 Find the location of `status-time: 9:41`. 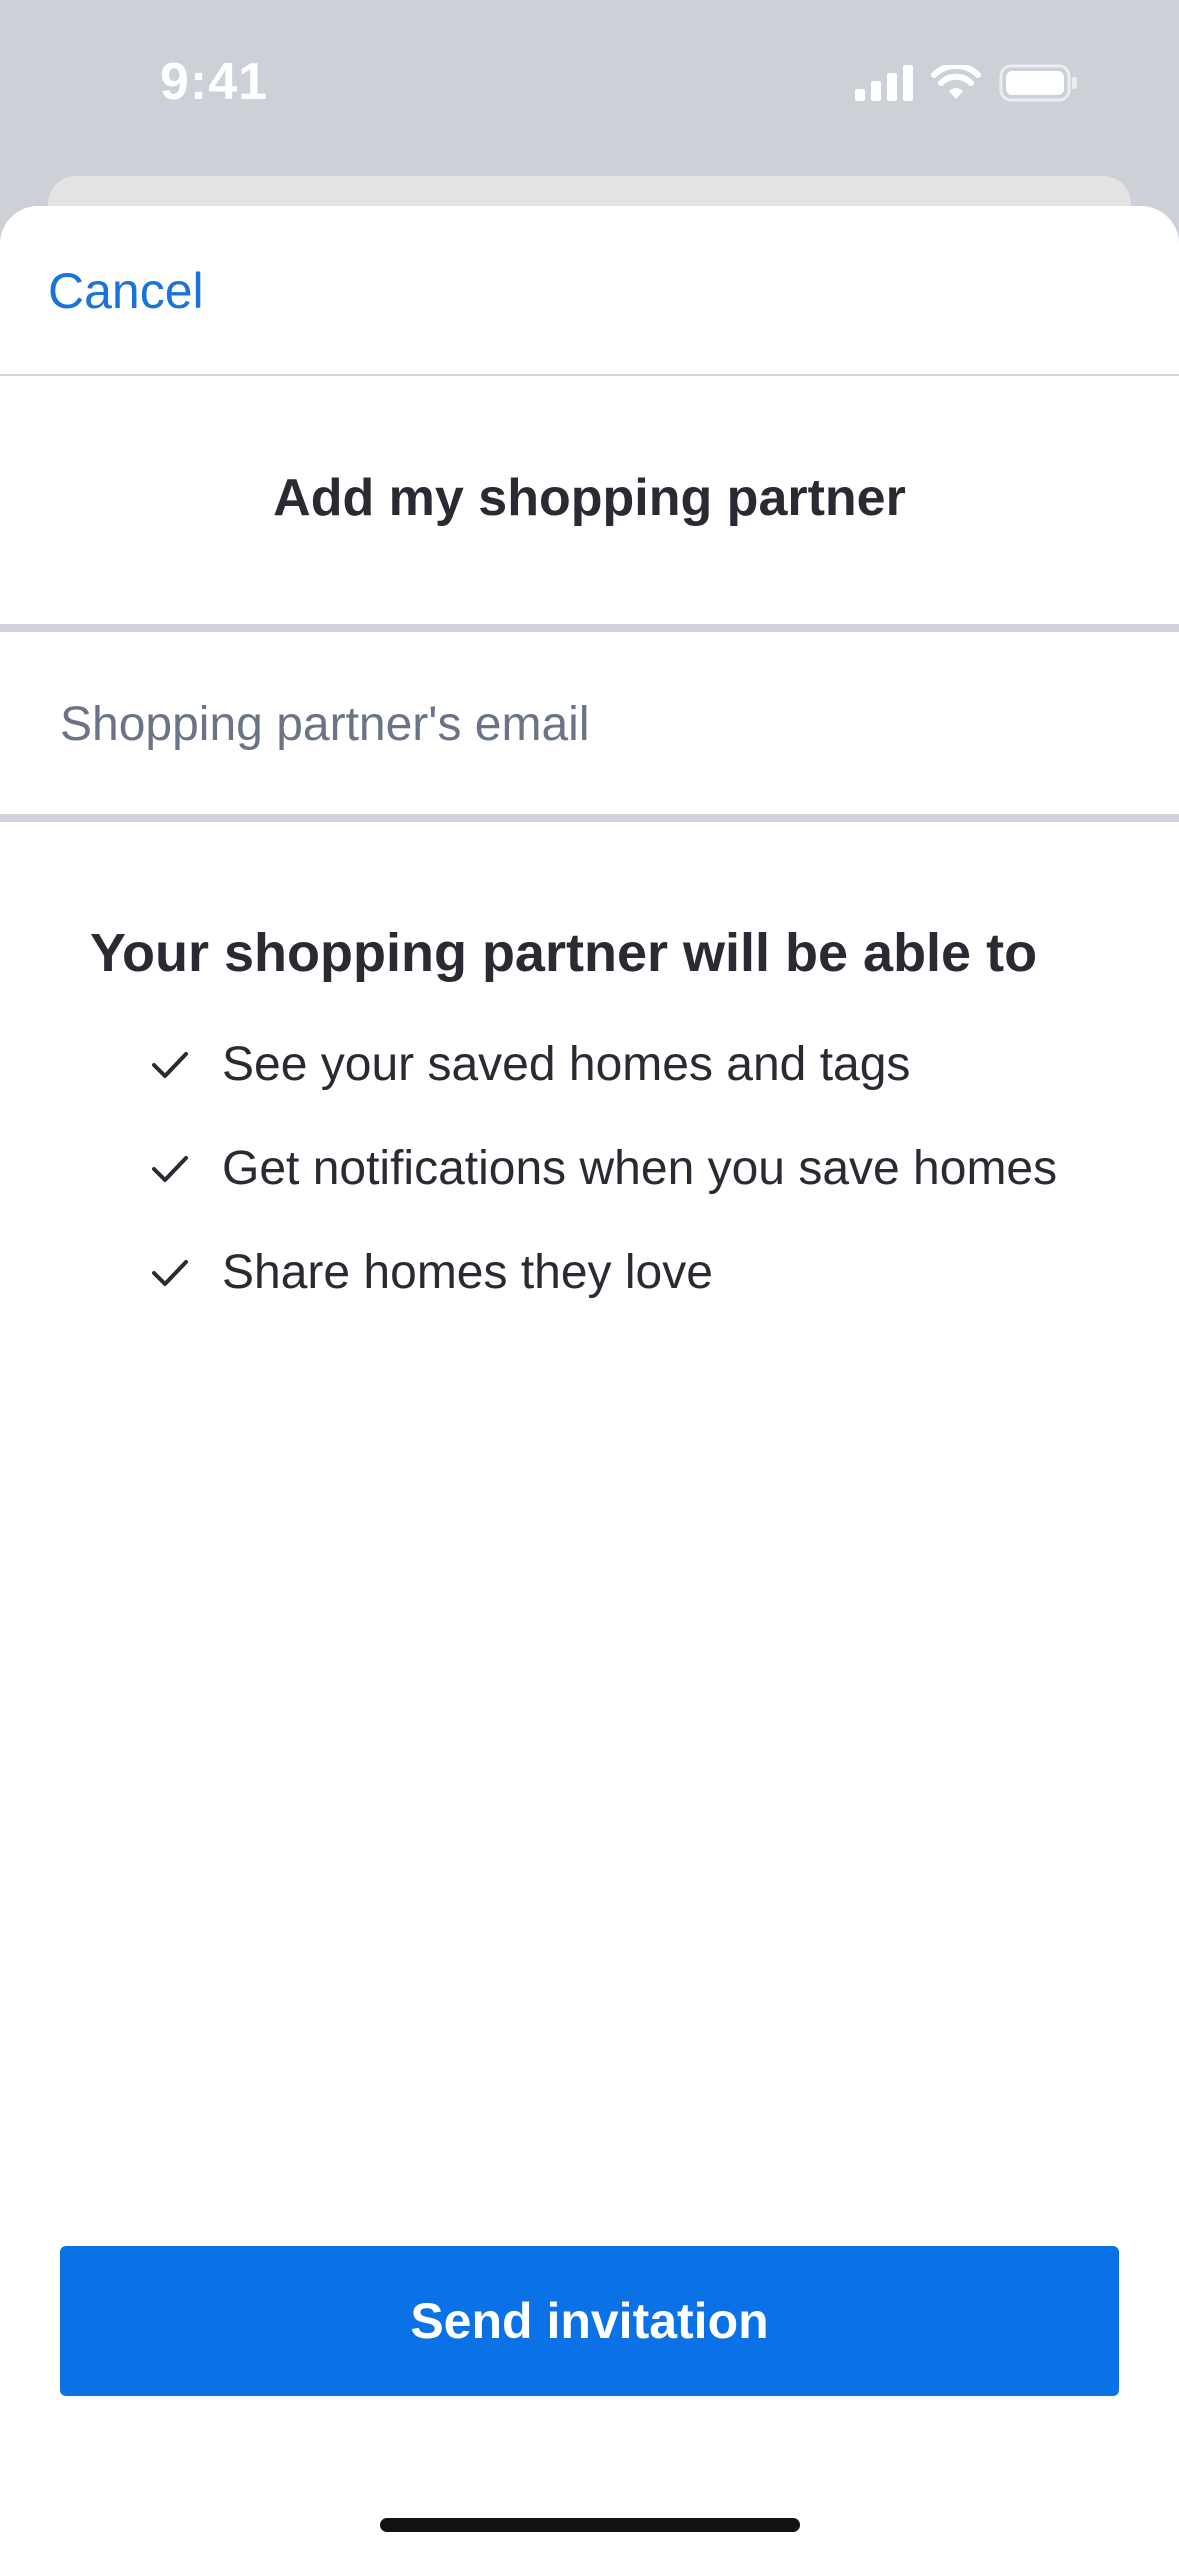

status-time: 9:41 is located at coordinates (214, 82).